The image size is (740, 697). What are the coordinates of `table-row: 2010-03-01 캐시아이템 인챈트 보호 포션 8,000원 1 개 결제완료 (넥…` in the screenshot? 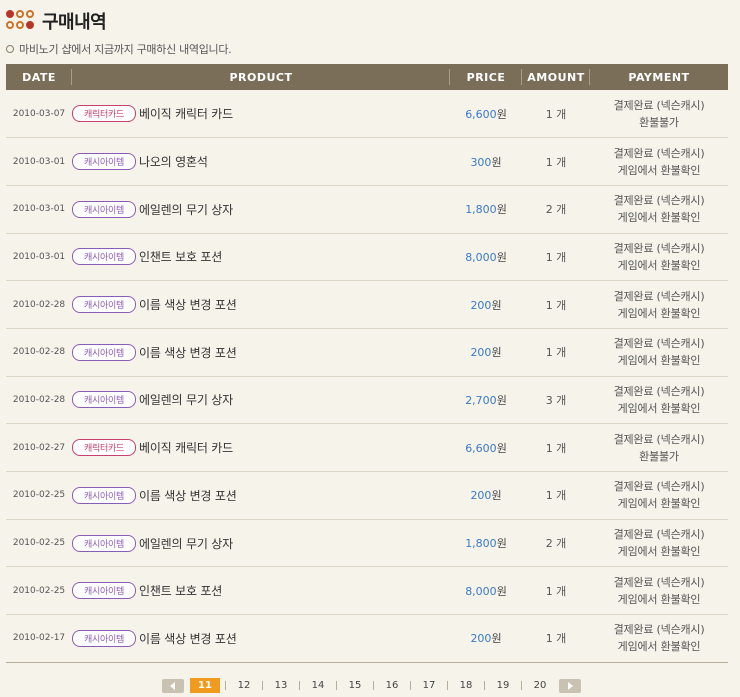 It's located at (367, 257).